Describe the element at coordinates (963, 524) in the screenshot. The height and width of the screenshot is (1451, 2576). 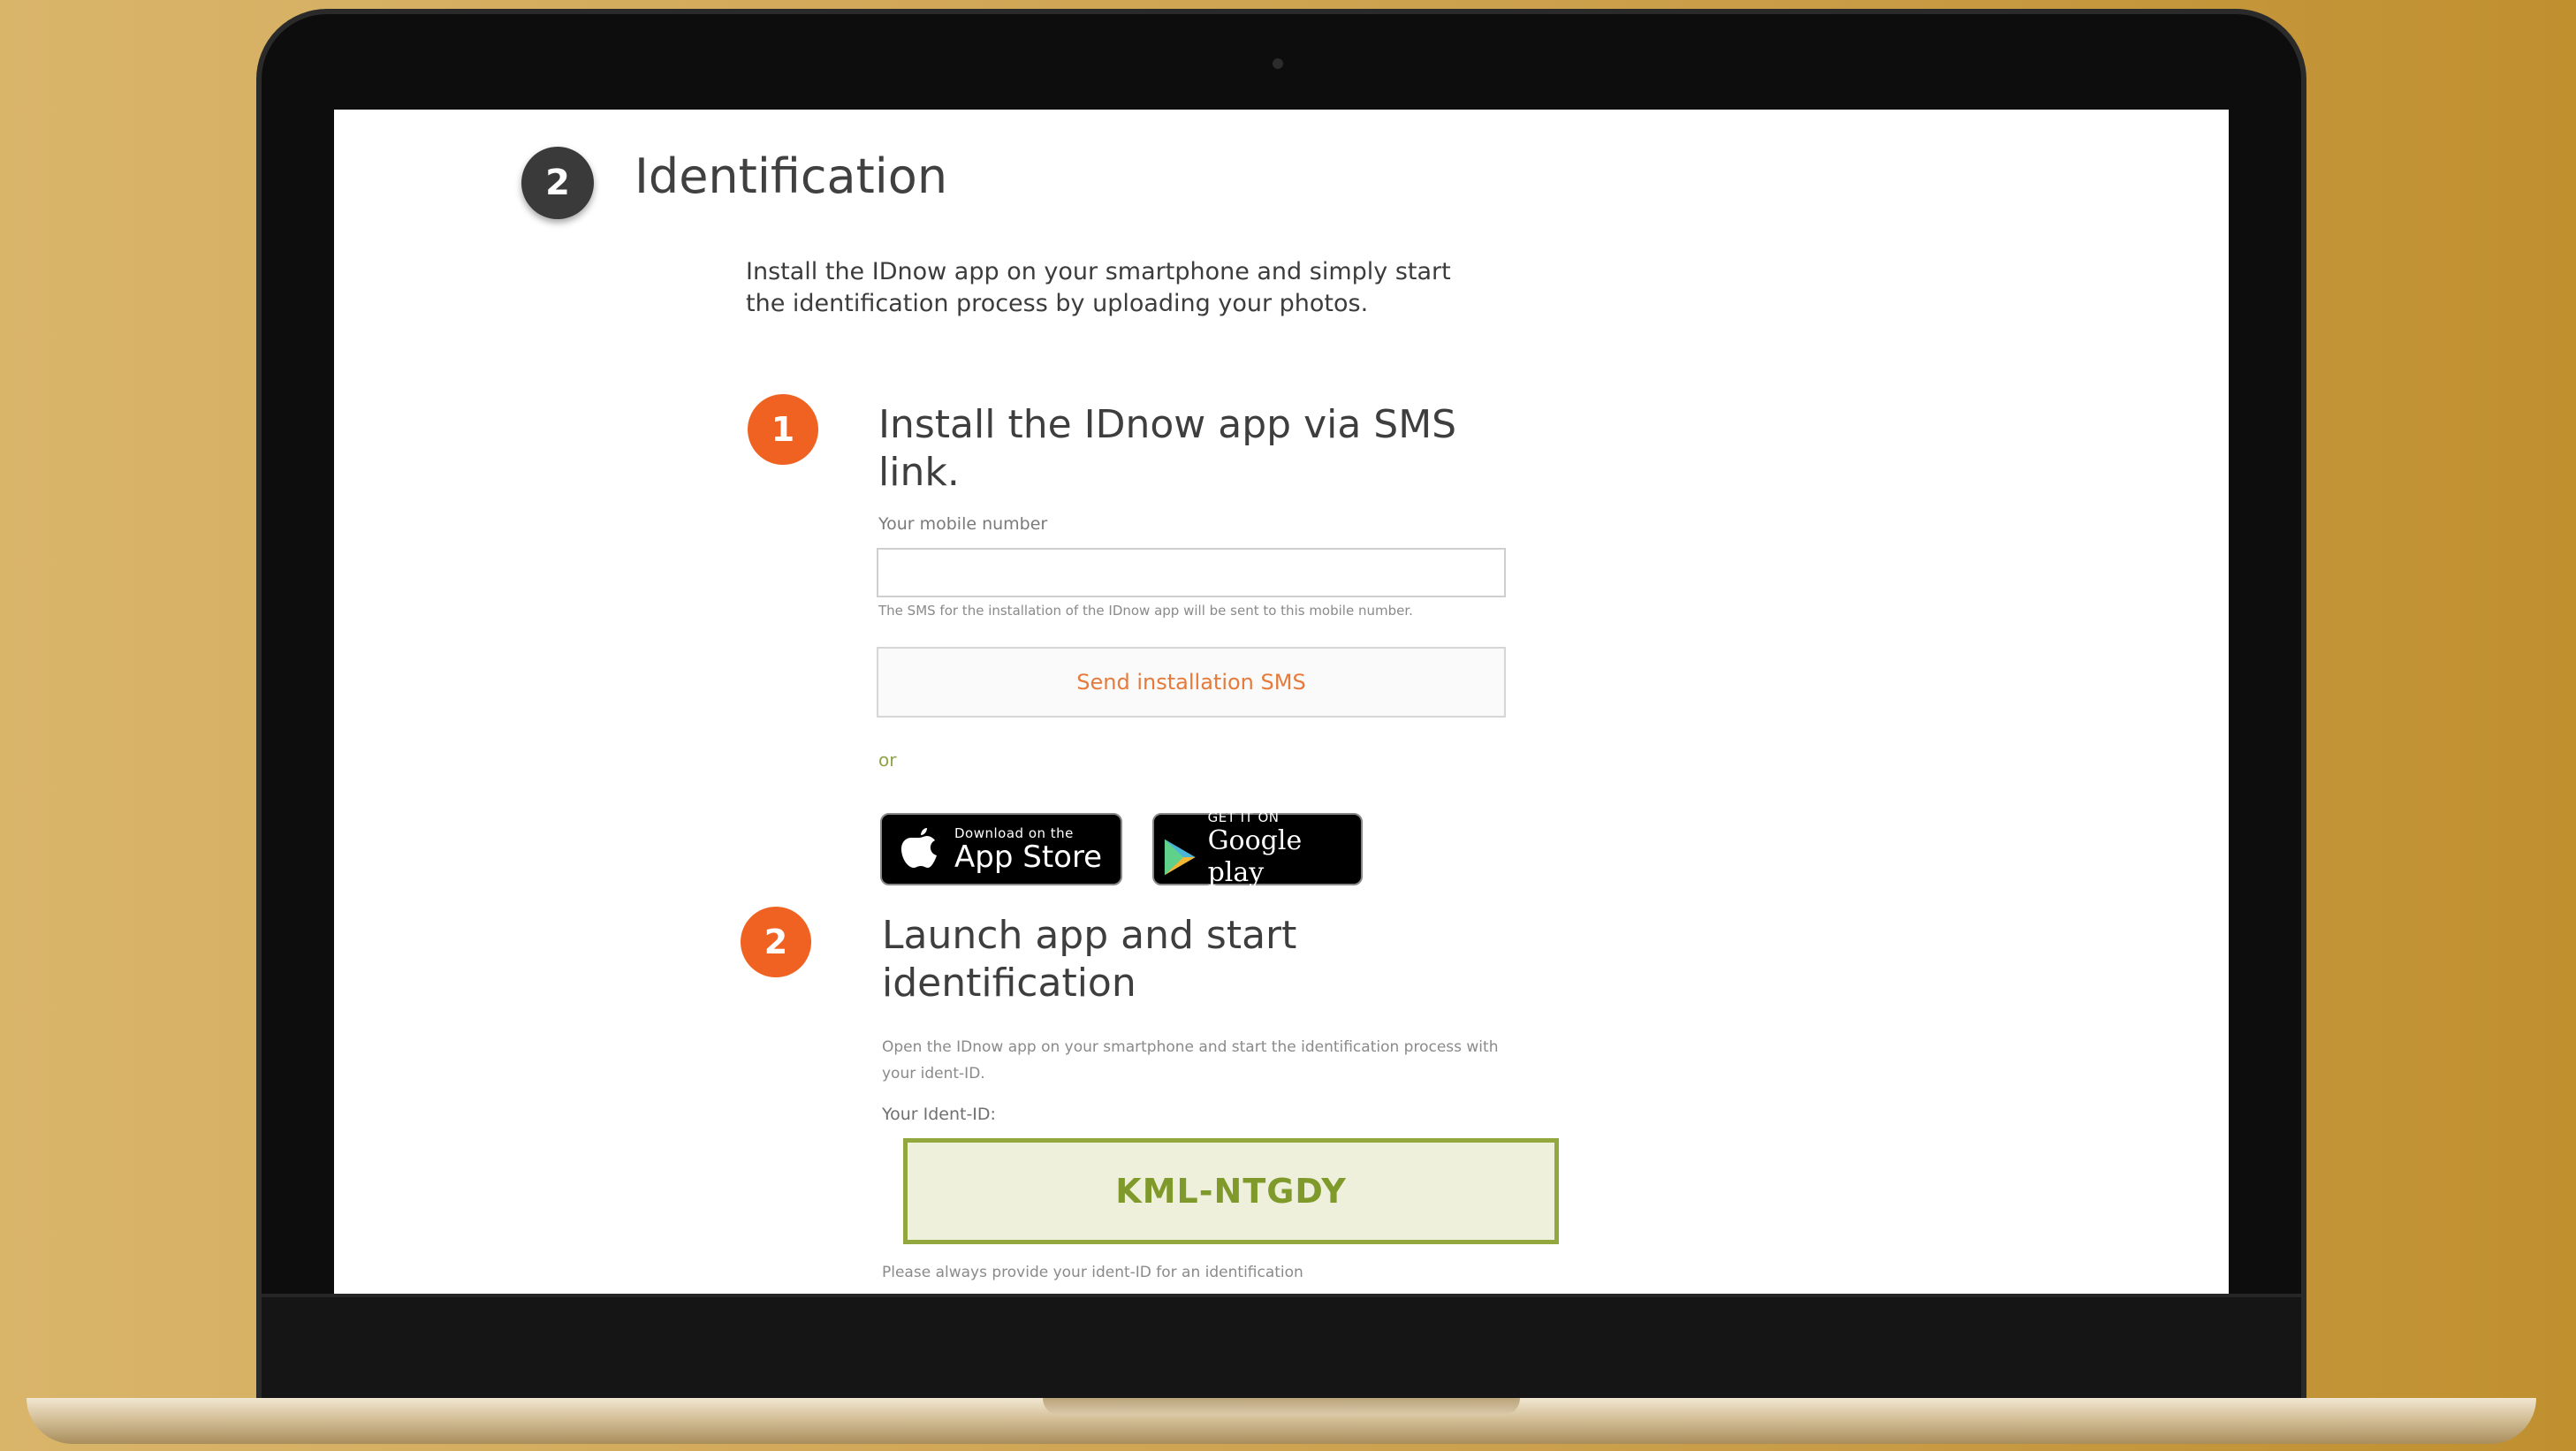
I see `mobile-number-label: Your mobile number` at that location.